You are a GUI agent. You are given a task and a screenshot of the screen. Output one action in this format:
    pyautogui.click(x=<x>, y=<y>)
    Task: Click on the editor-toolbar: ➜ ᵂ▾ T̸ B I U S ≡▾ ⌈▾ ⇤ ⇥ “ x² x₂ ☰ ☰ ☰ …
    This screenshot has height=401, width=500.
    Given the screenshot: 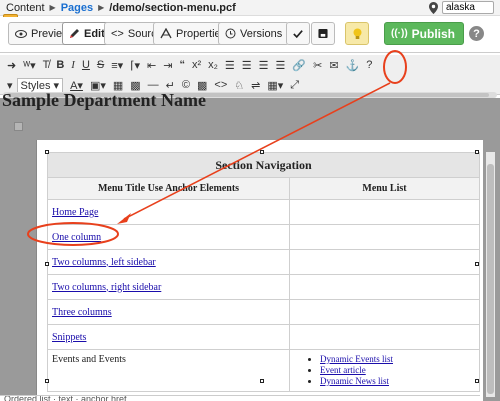 What is the action you would take?
    pyautogui.click(x=250, y=75)
    